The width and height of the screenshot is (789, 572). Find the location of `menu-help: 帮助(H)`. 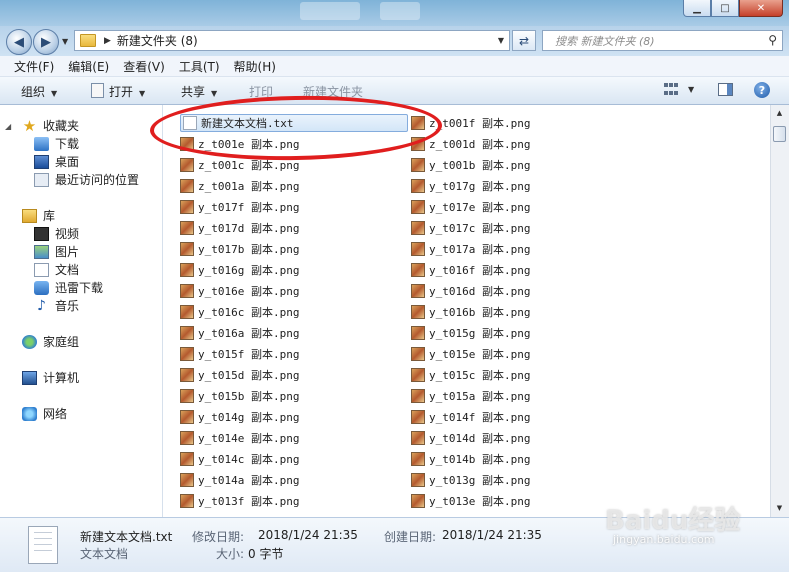

menu-help: 帮助(H) is located at coordinates (255, 66).